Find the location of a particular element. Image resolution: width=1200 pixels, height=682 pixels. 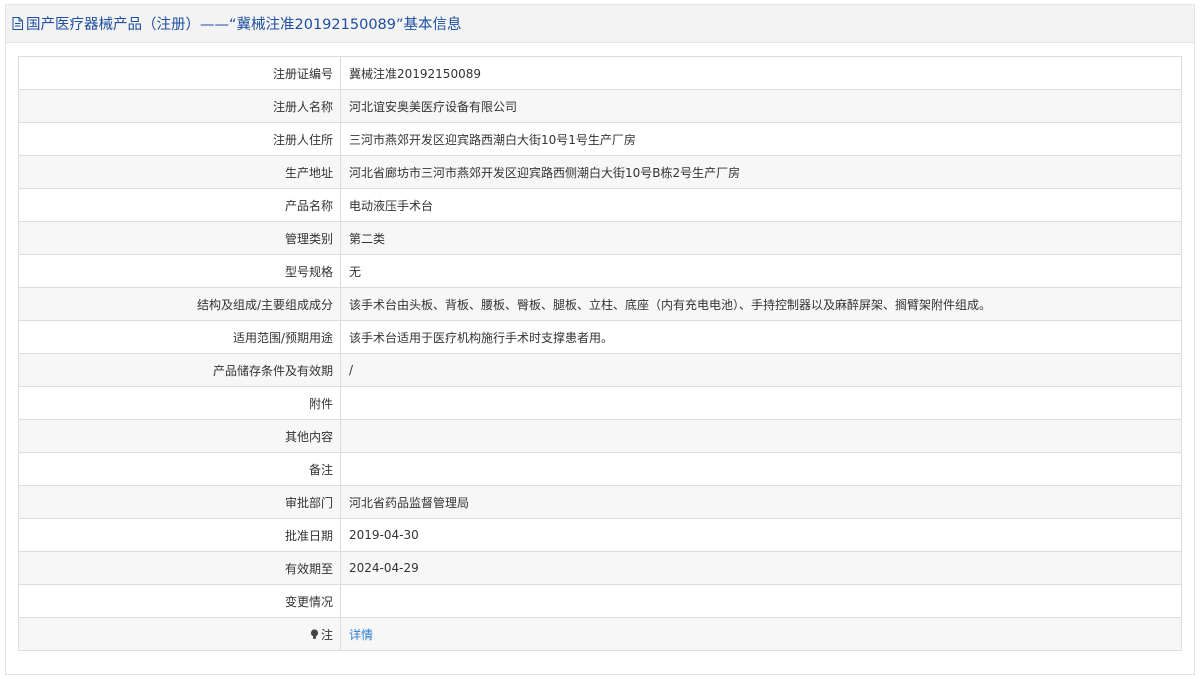

field-label: 产品储存条件及有效期 is located at coordinates (179, 370).